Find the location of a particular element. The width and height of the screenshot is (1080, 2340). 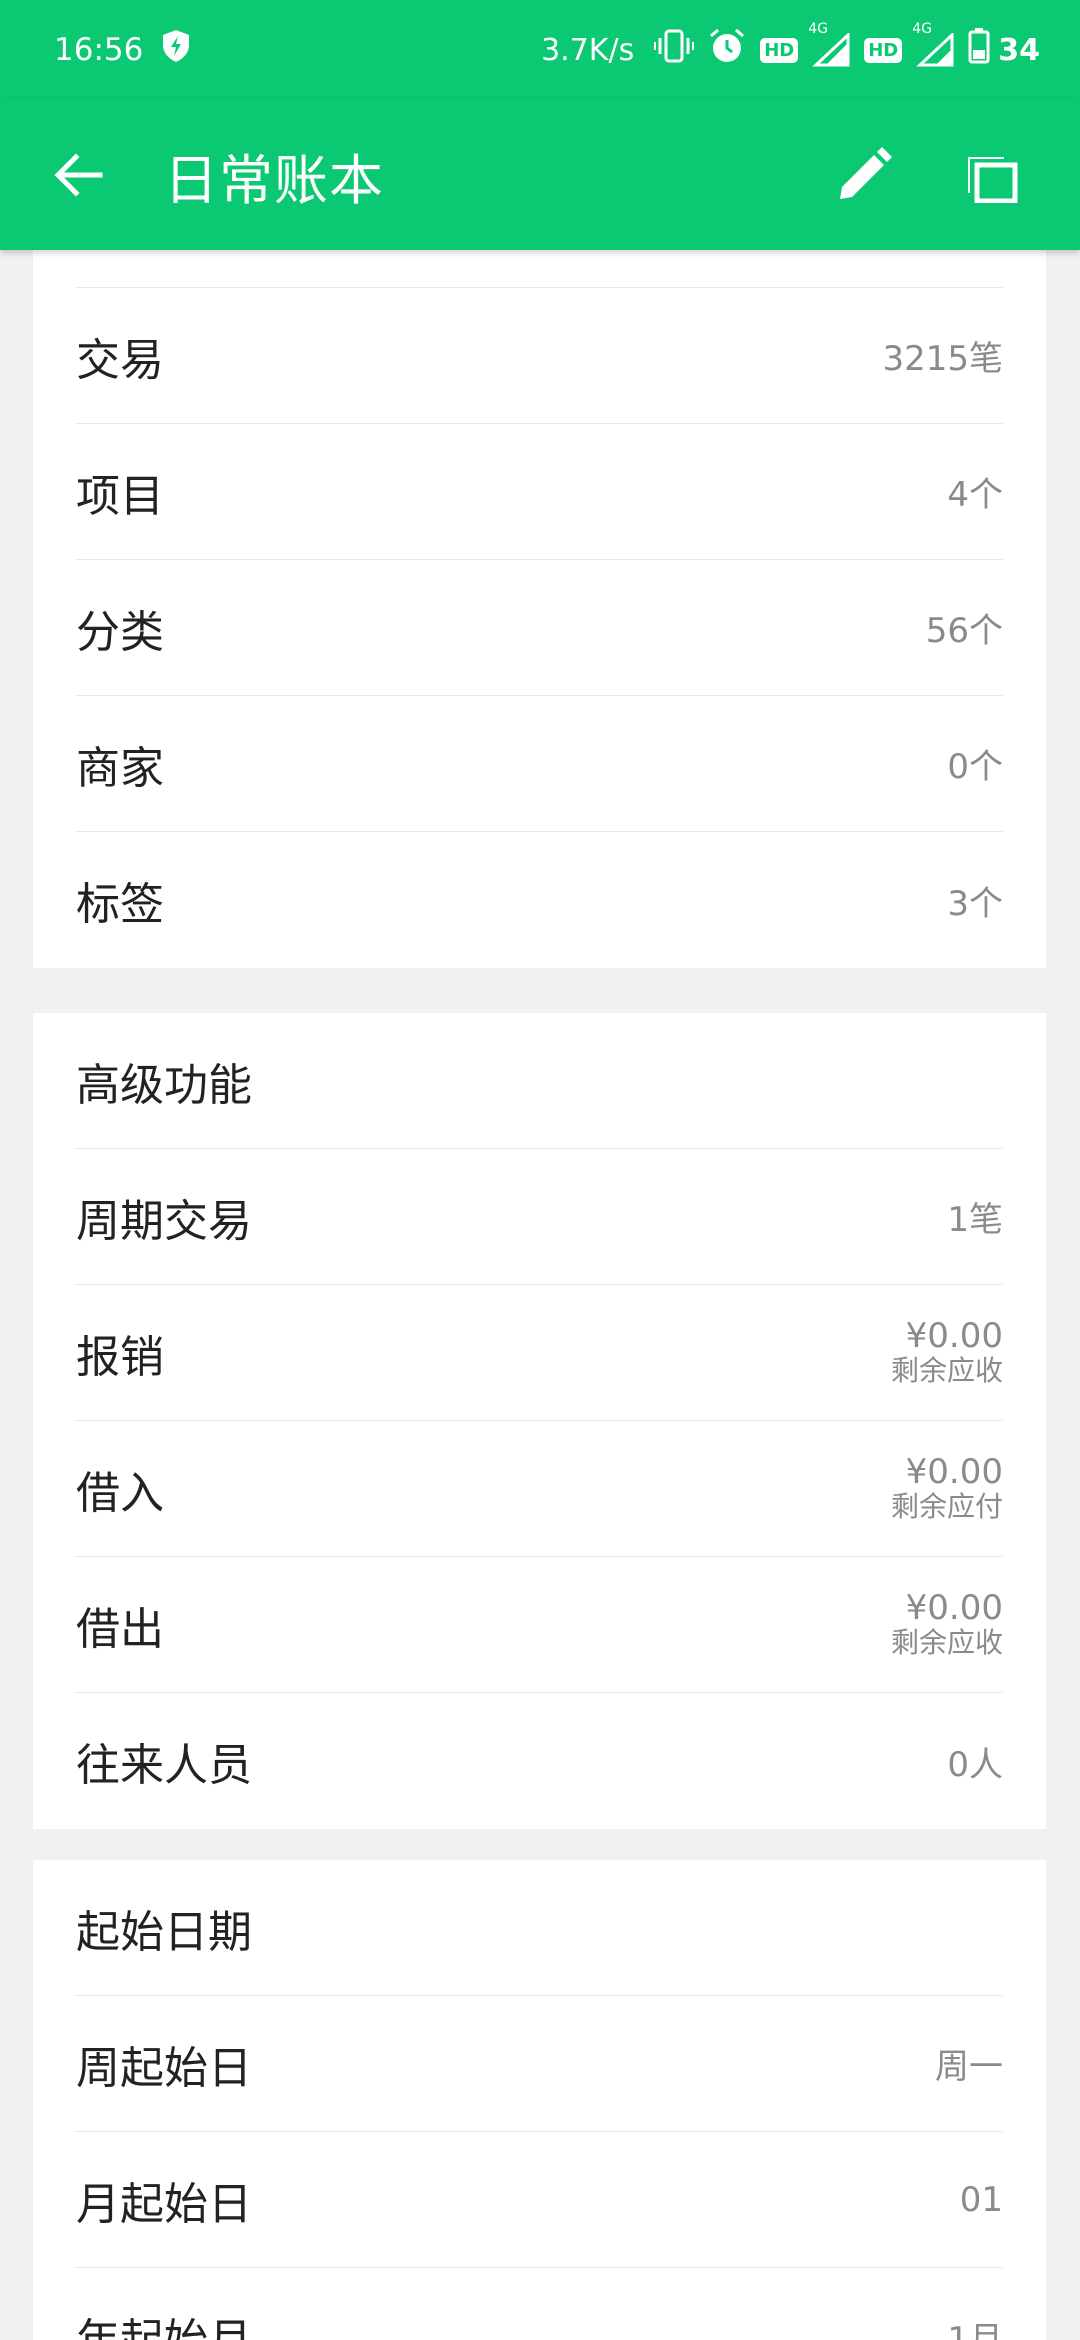

row-merchants: 商家 0个 is located at coordinates (539, 764).